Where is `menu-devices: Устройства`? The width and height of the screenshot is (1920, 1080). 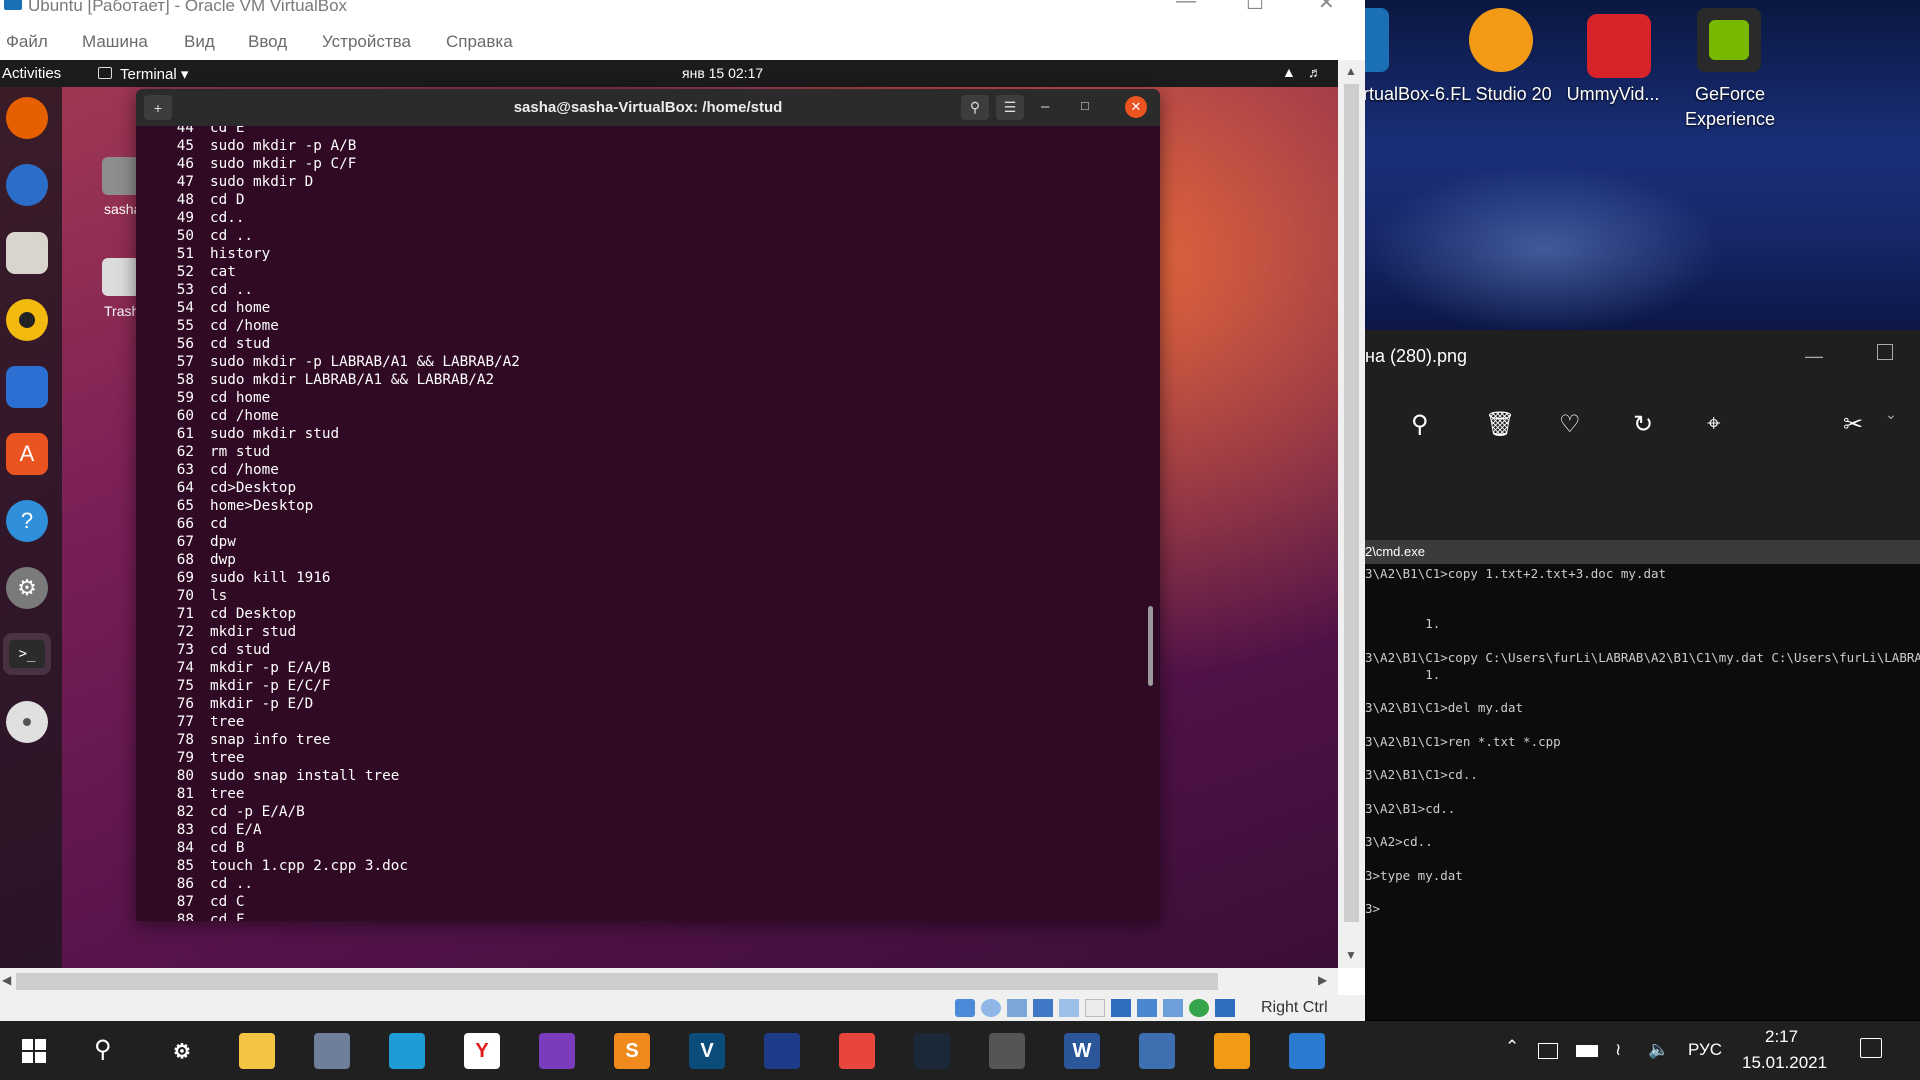 menu-devices: Устройства is located at coordinates (366, 42).